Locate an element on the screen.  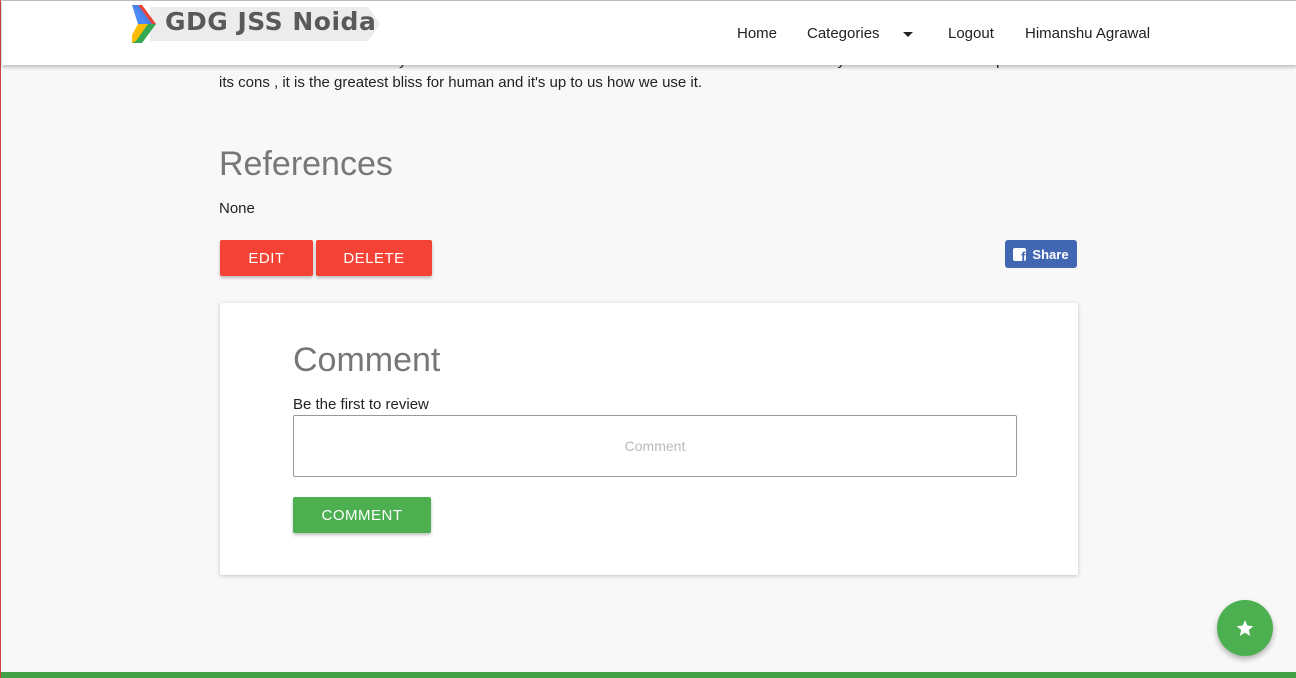
nav-logout-link: Logout is located at coordinates (971, 33).